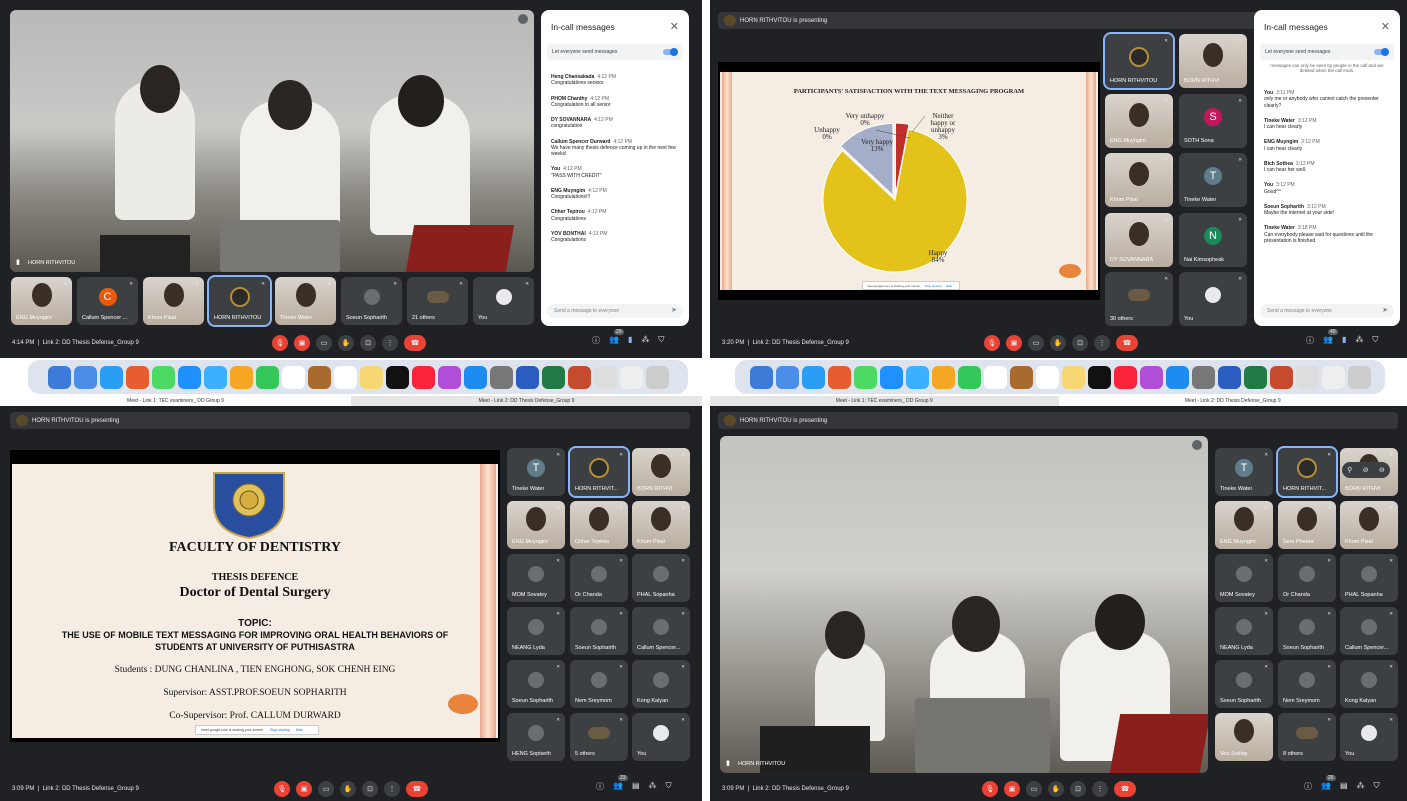 The image size is (1407, 801). What do you see at coordinates (1307, 525) in the screenshot?
I see `participant-tile: ✕ Sem Pheara` at bounding box center [1307, 525].